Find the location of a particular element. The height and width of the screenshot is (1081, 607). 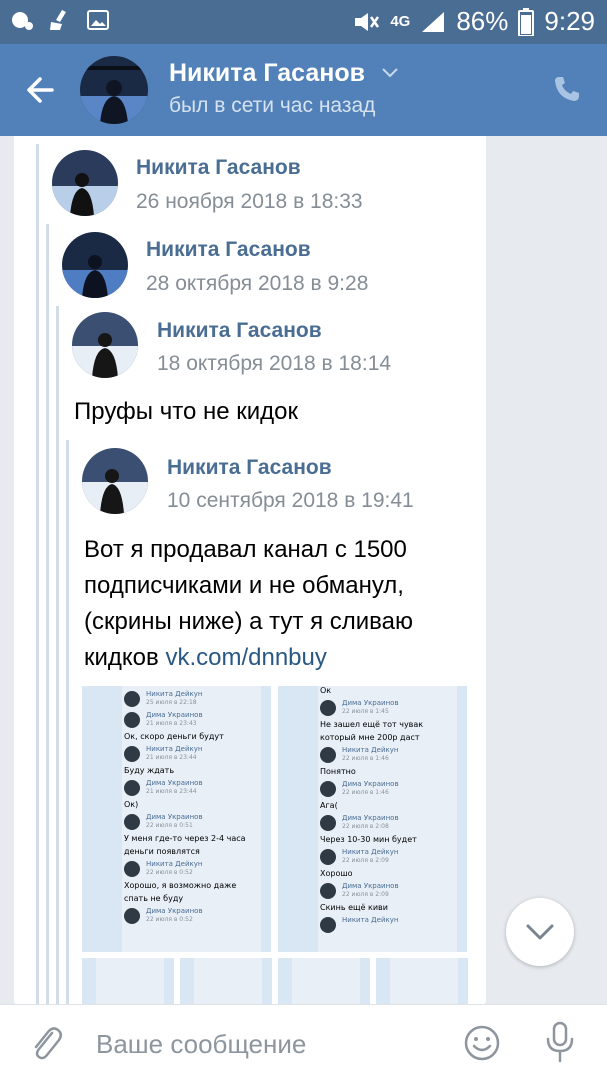

screenshot-line: Понятно is located at coordinates (338, 771).